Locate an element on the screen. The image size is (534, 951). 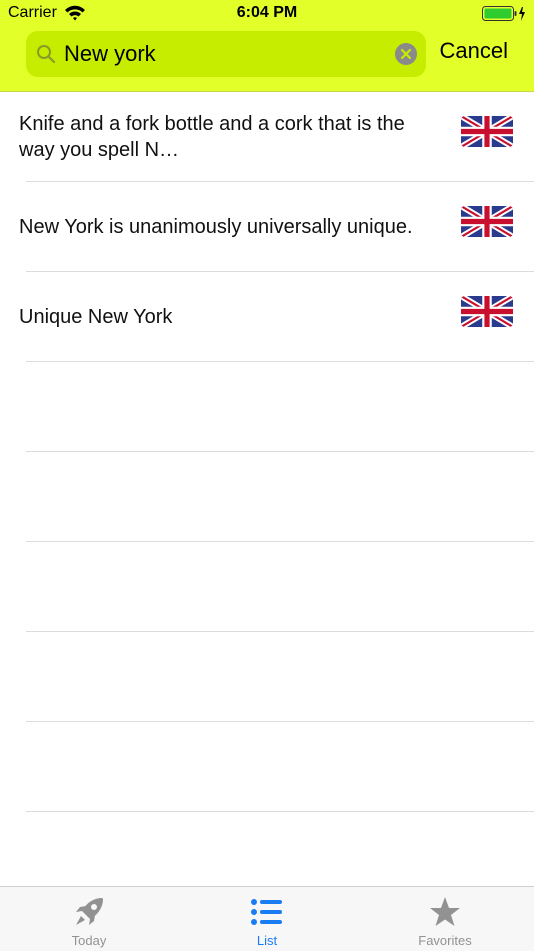
tab-bar: Today List Favorites is located at coordinates (267, 918).